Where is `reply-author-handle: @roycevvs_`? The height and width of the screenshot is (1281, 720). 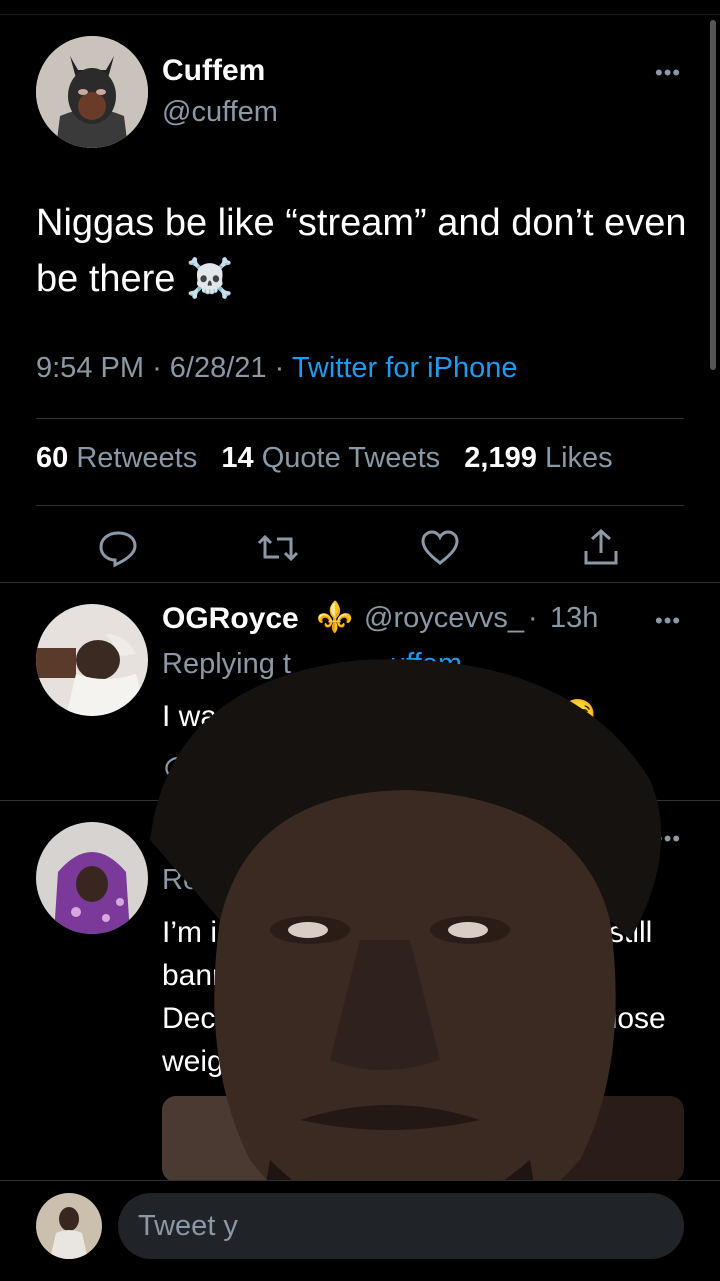
reply-author-handle: @roycevvs_ is located at coordinates (444, 618).